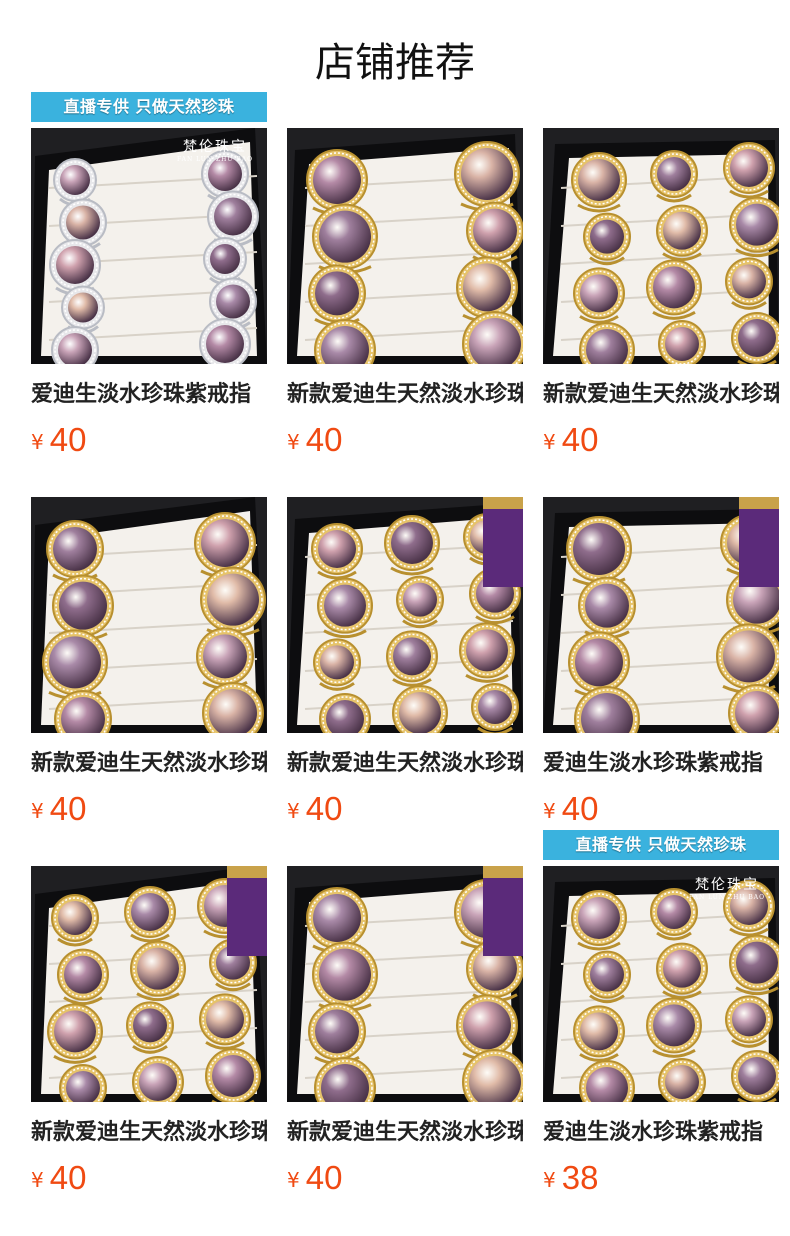 The image size is (790, 1236). What do you see at coordinates (580, 1177) in the screenshot?
I see `price-value: 38` at bounding box center [580, 1177].